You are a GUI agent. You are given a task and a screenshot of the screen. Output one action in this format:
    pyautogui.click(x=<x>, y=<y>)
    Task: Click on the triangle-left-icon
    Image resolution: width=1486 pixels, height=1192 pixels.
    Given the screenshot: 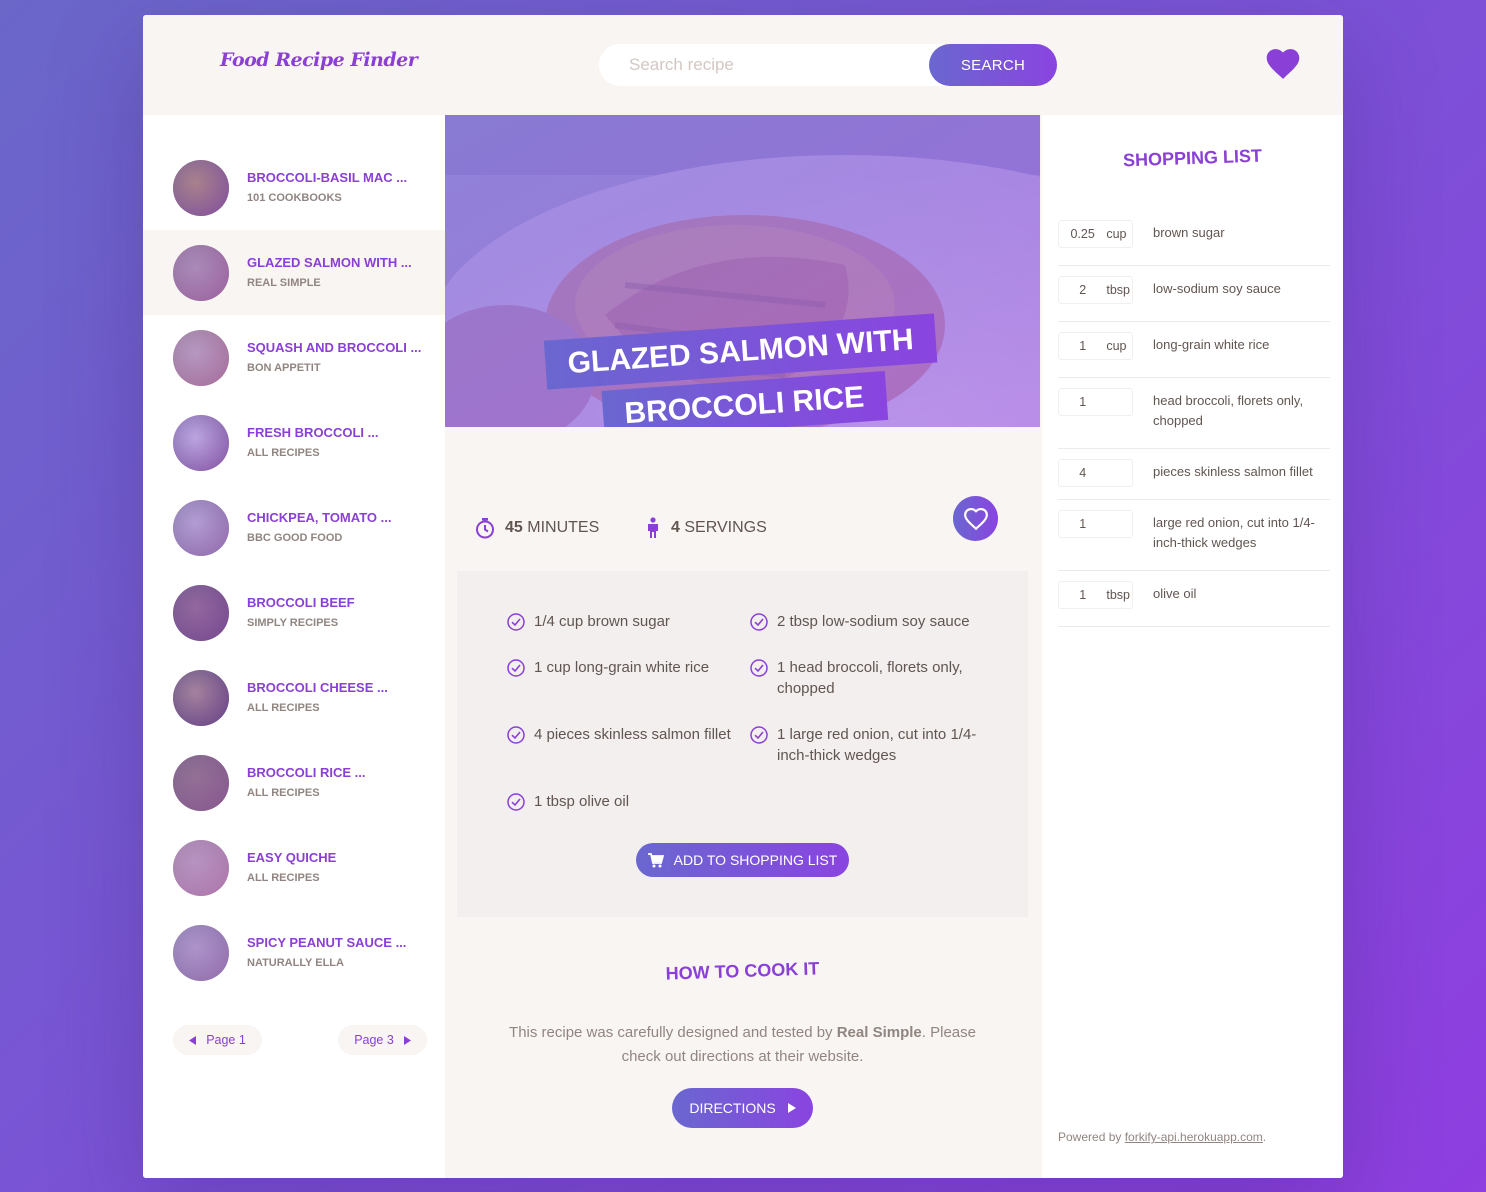 What is the action you would take?
    pyautogui.click(x=193, y=1040)
    